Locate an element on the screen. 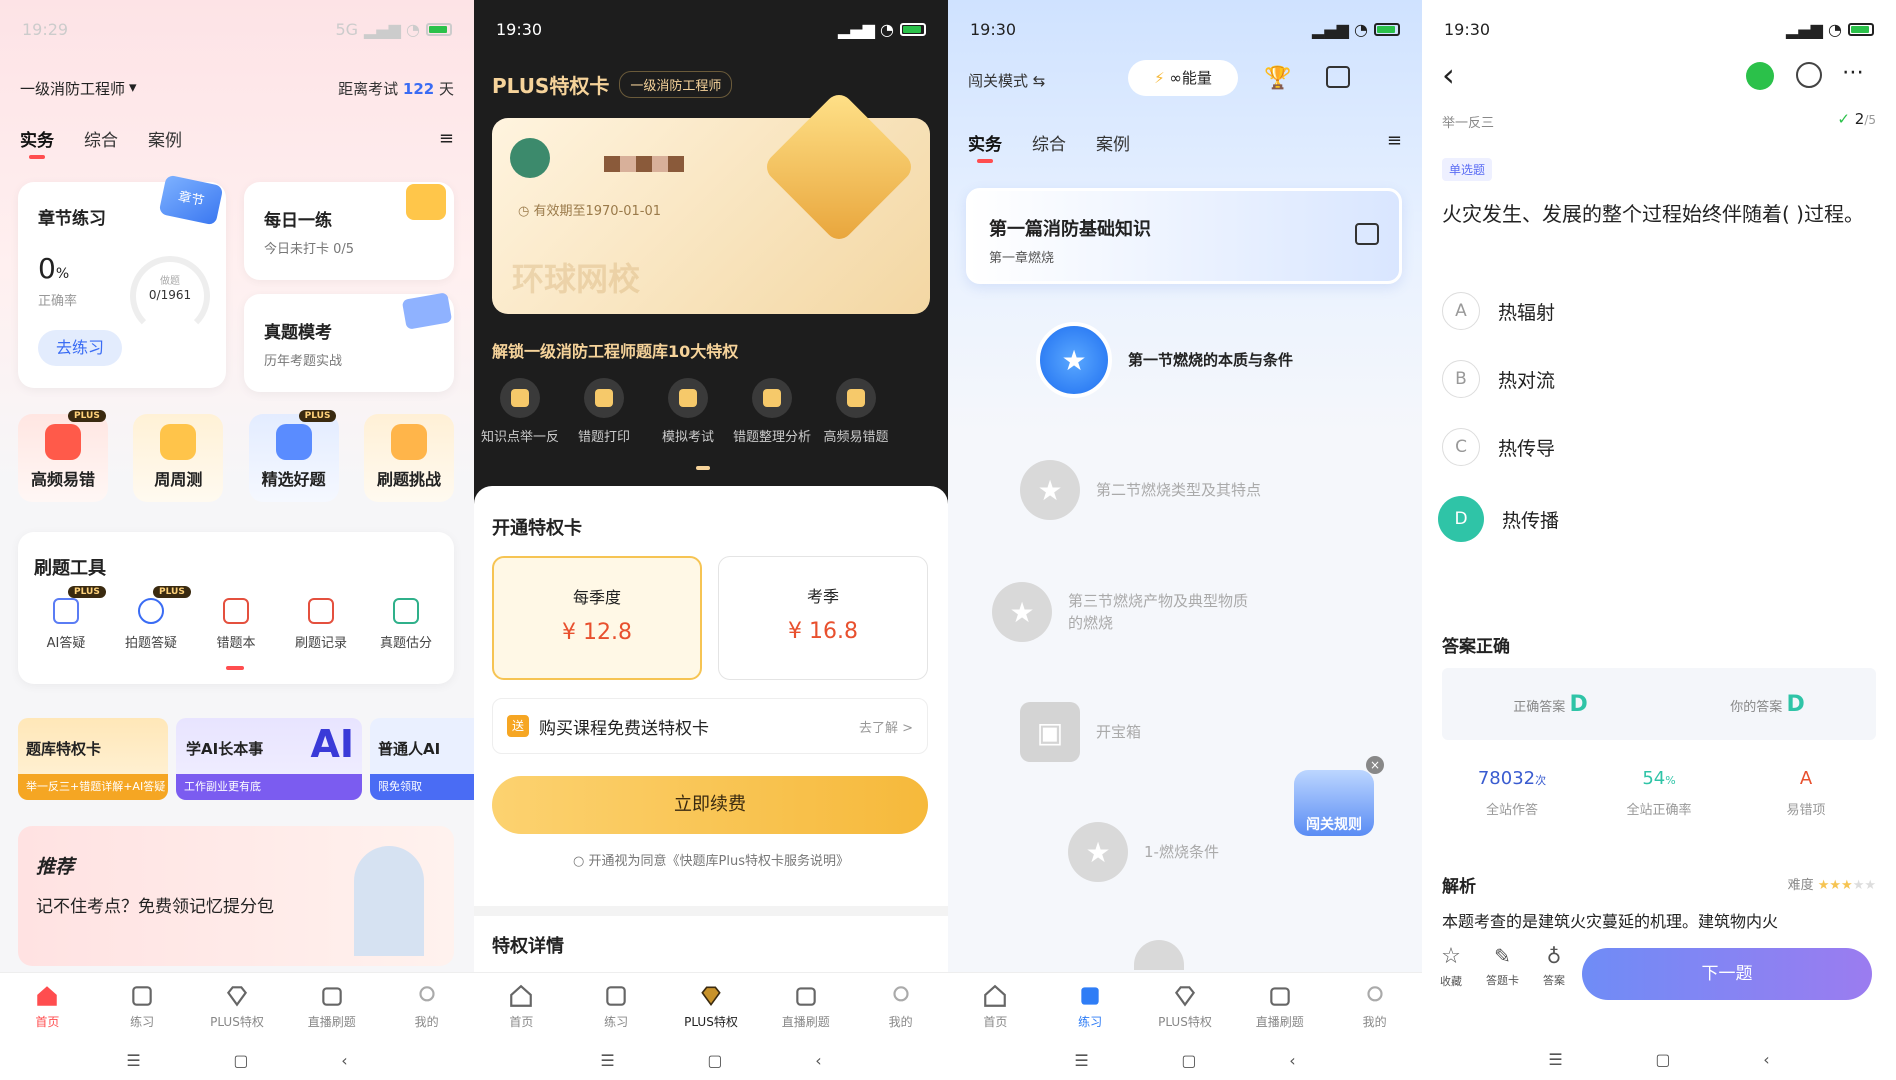 This screenshot has height=1080, width=1896. option-b: B 热对流 is located at coordinates (1657, 379).